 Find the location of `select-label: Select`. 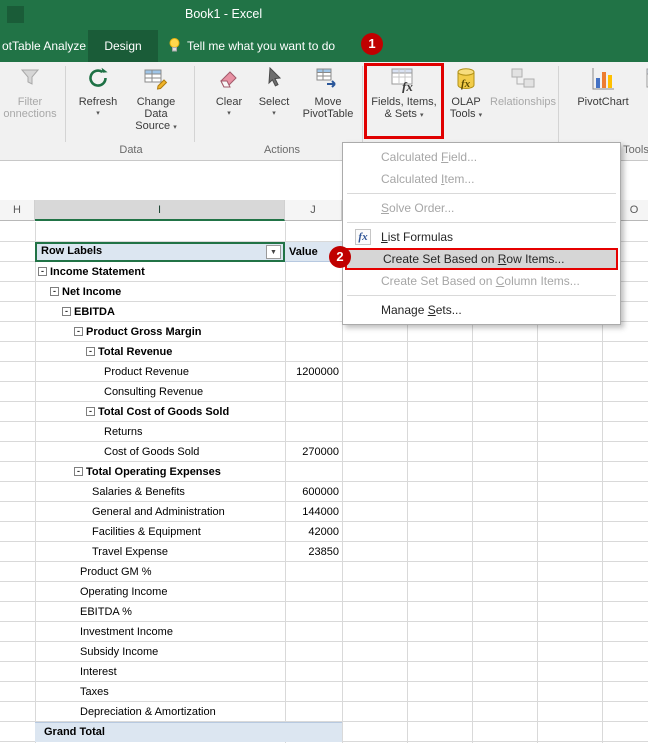

select-label: Select is located at coordinates (274, 102).